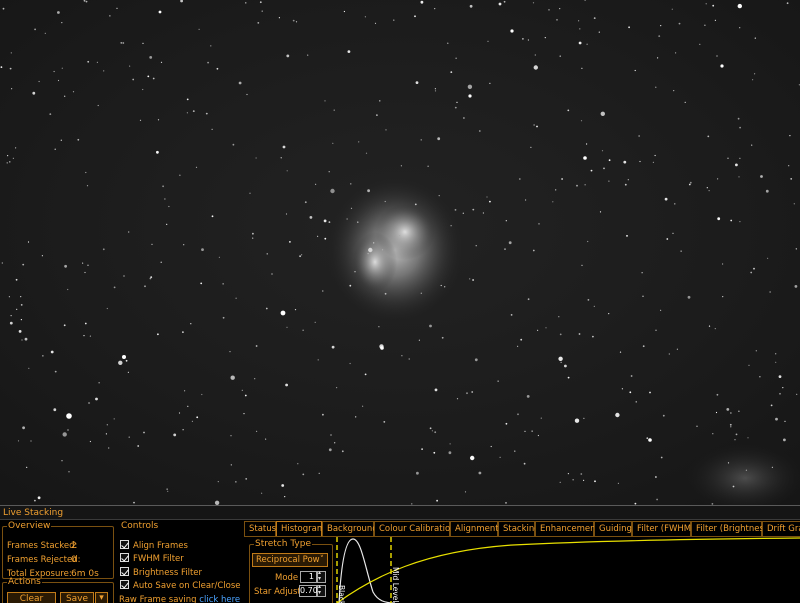 This screenshot has width=800, height=603. I want to click on tab-guiding: Guiding, so click(613, 529).